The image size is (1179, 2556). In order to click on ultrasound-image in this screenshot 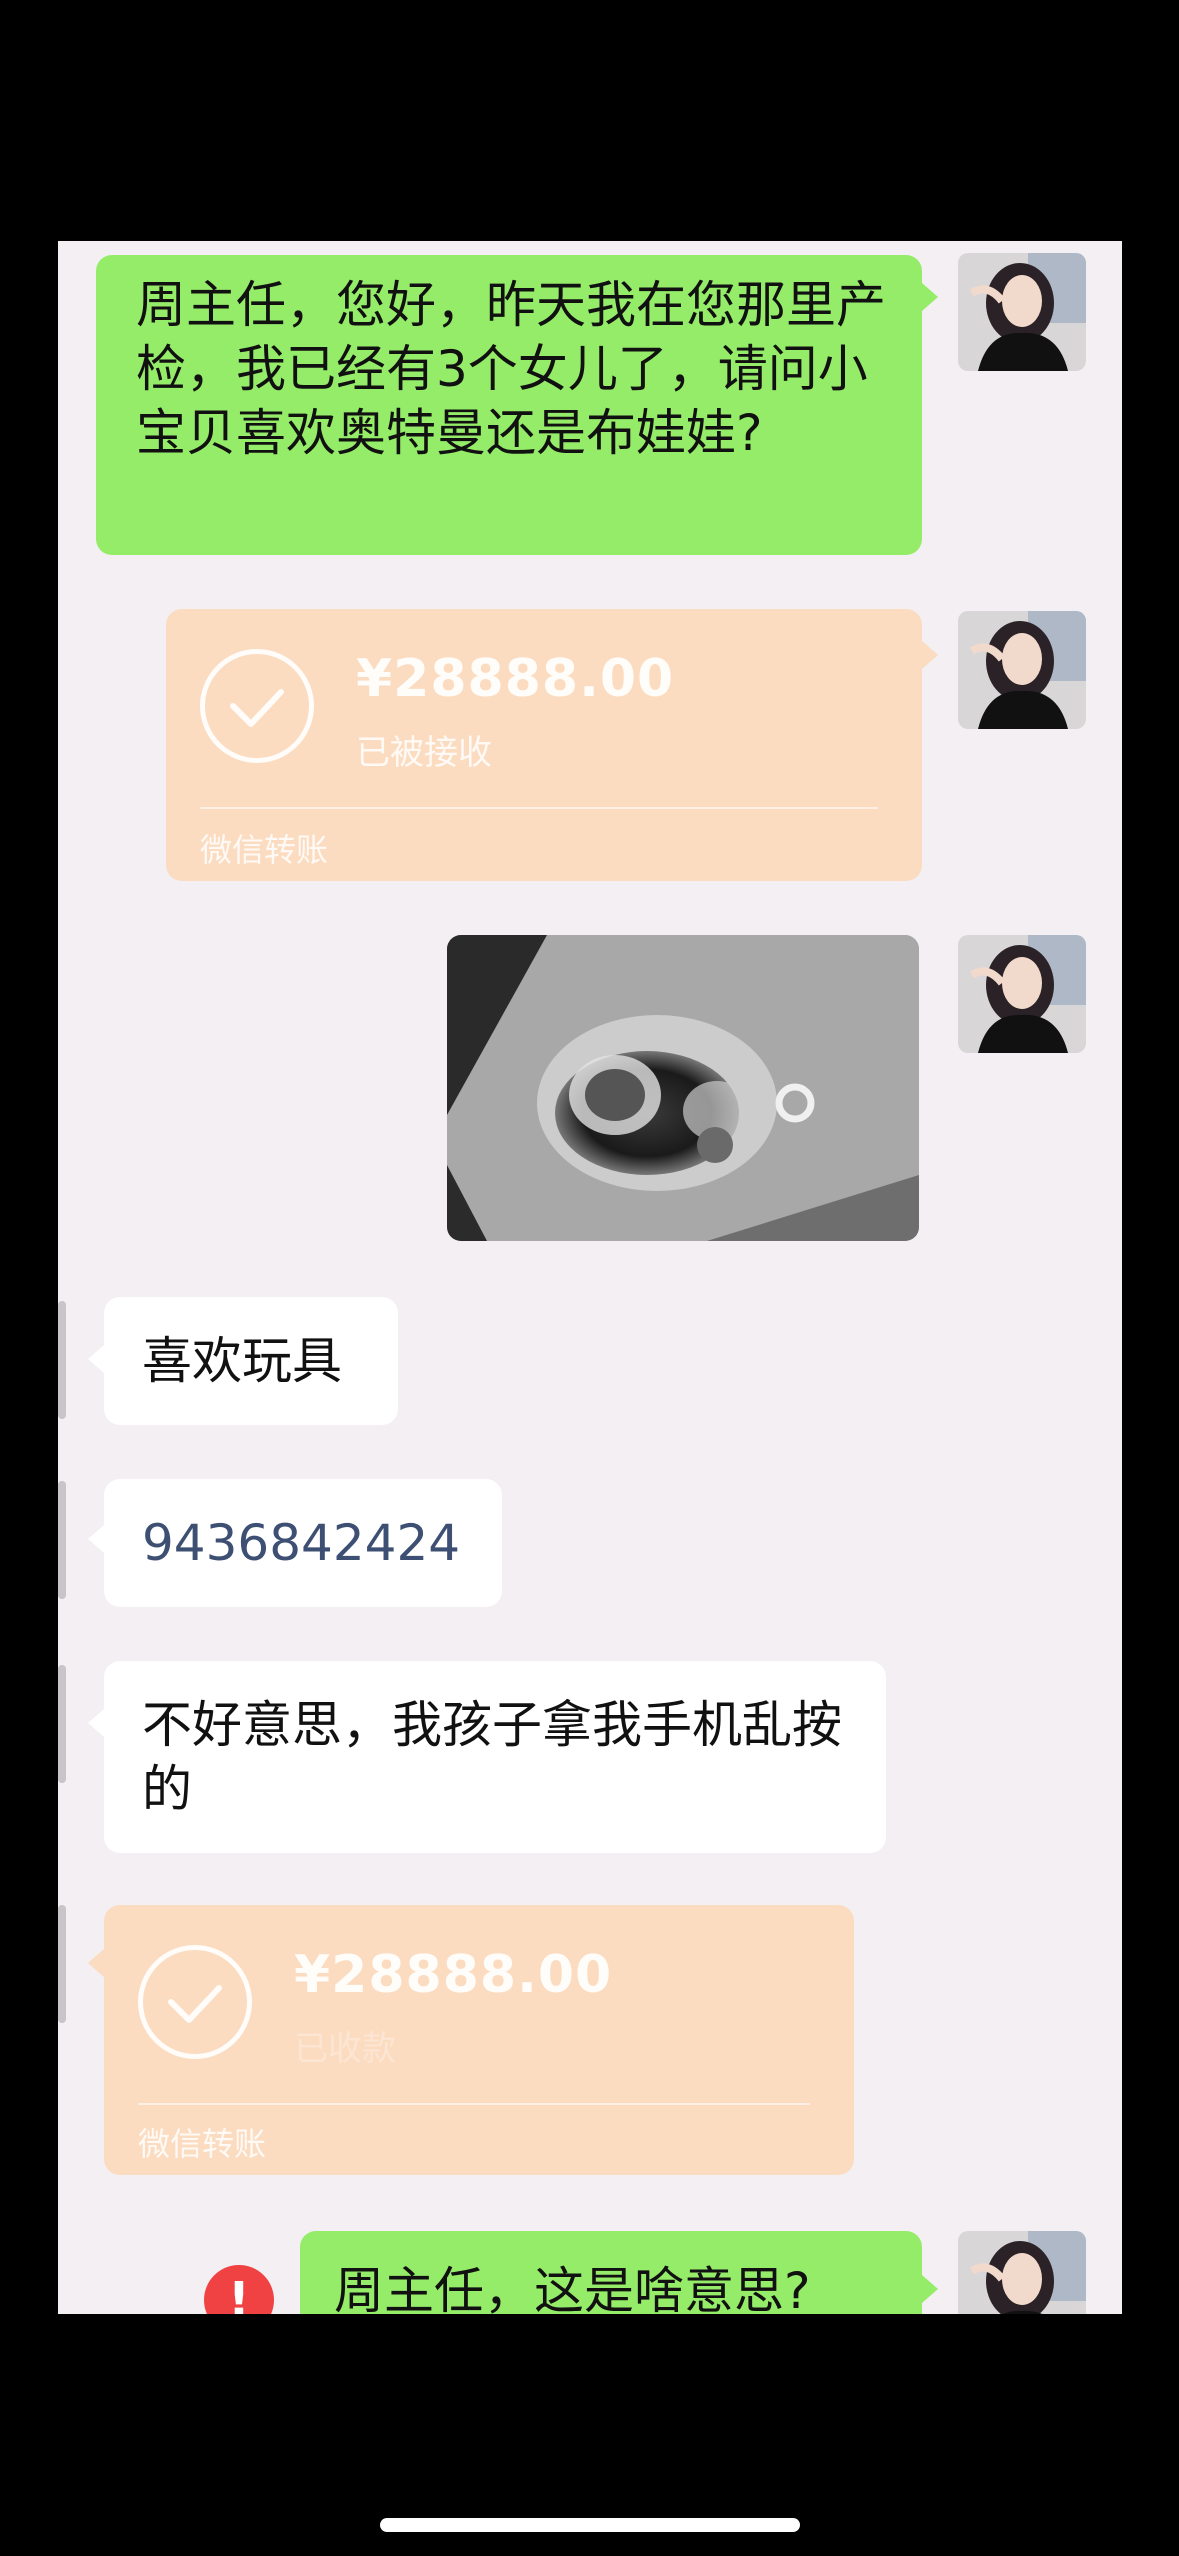, I will do `click(683, 1088)`.